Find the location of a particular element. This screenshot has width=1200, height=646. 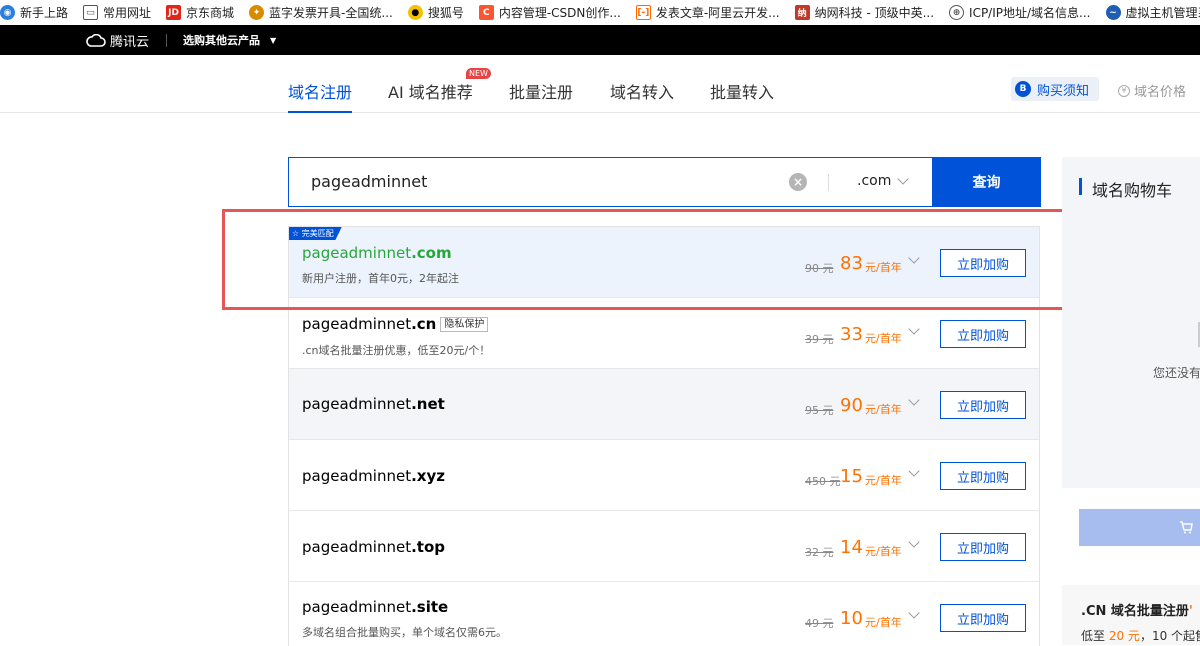

domain-search-box: pageadminnet × .com 查询 is located at coordinates (664, 182).